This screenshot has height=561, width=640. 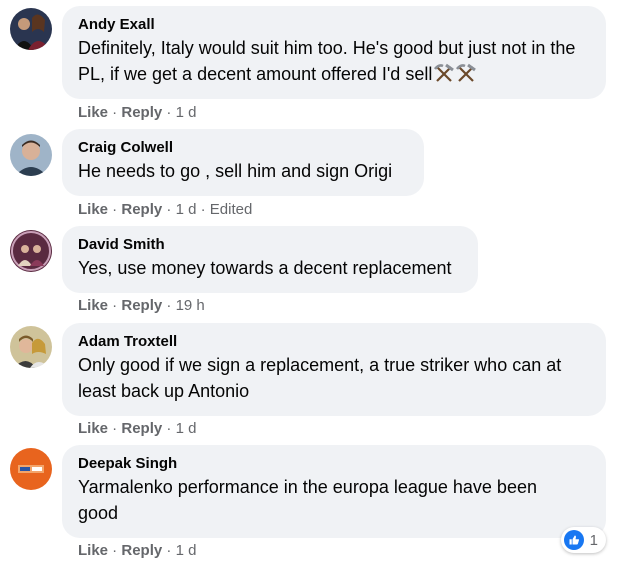 What do you see at coordinates (593, 540) in the screenshot?
I see `reaction-count: 1` at bounding box center [593, 540].